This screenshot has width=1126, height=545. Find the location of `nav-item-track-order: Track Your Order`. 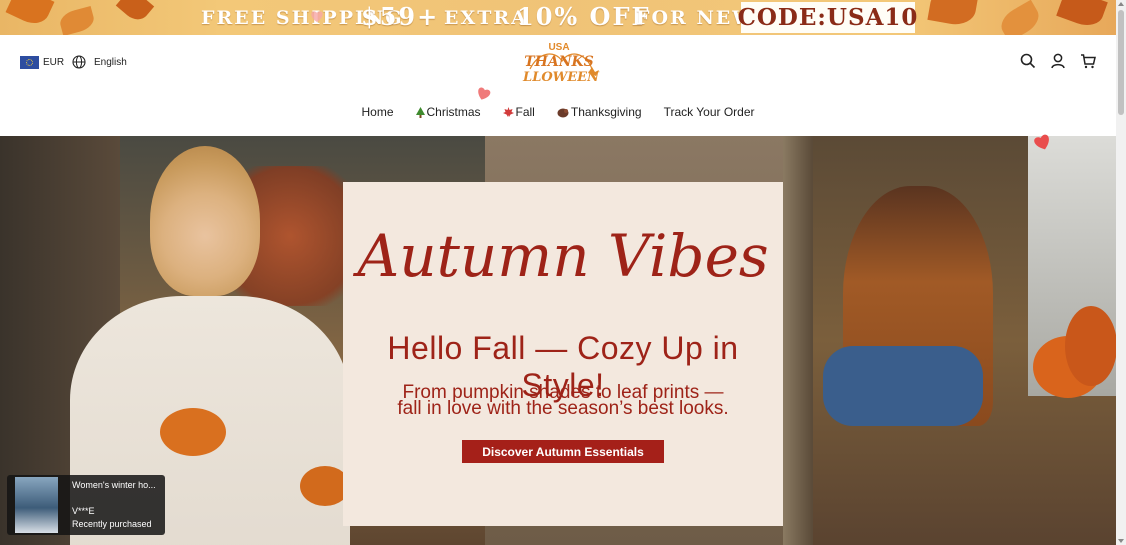

nav-item-track-order: Track Your Order is located at coordinates (709, 112).